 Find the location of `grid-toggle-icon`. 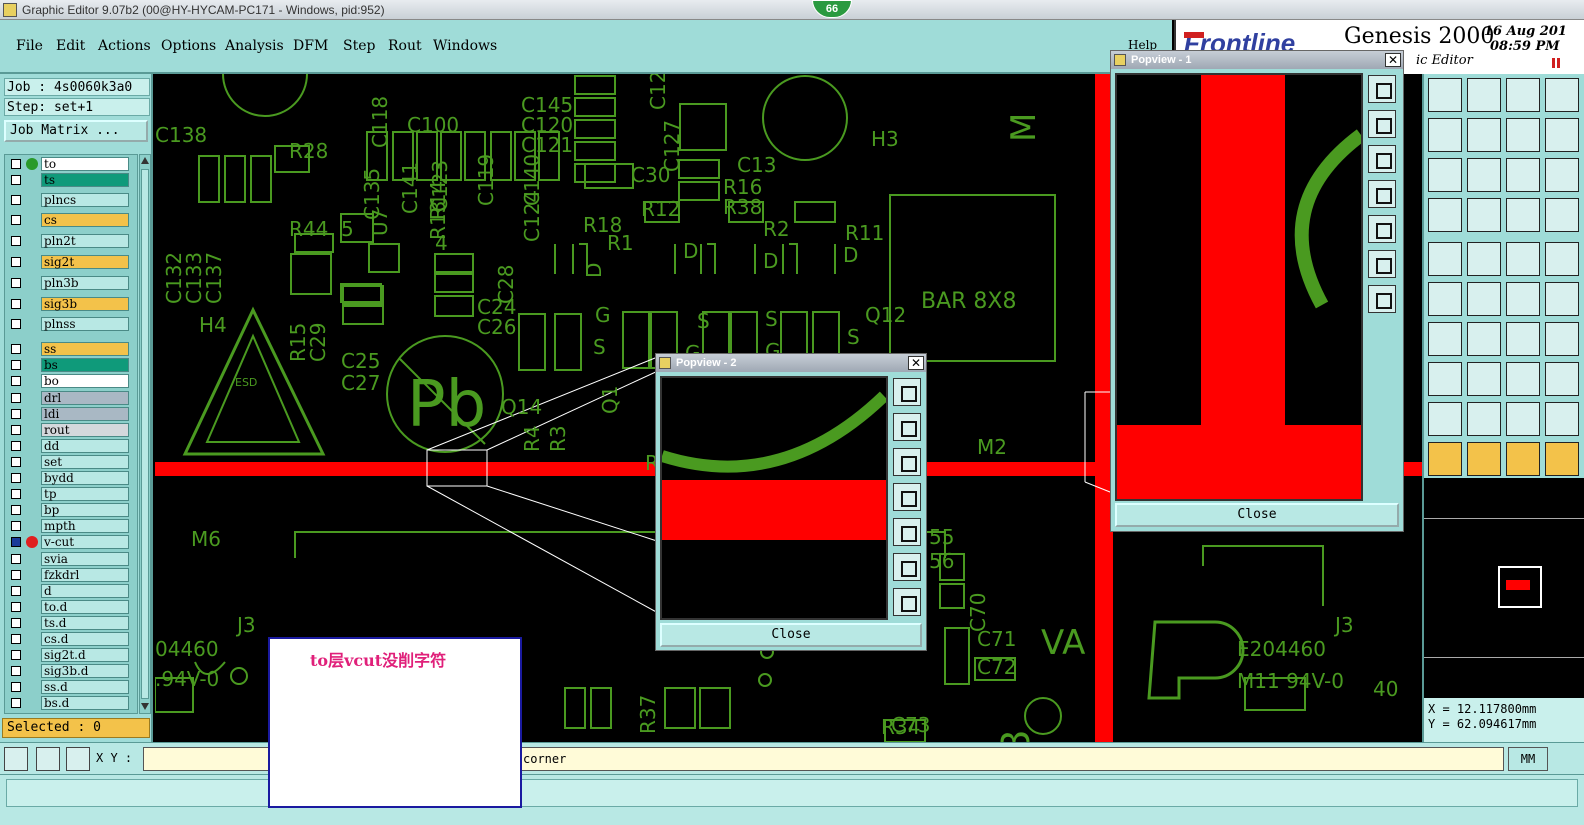

grid-toggle-icon is located at coordinates (1484, 215).